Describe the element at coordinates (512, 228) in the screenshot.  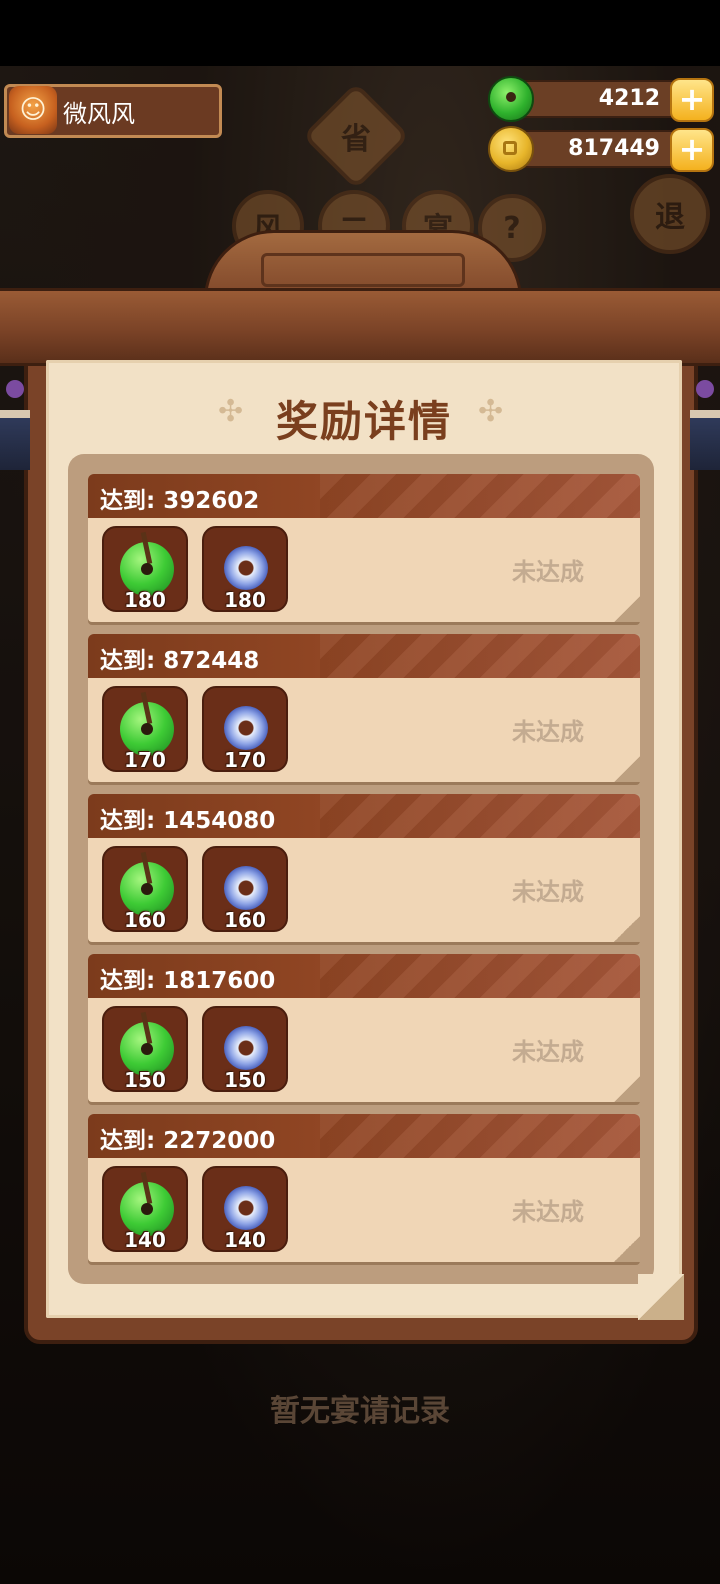
I see `help-icon: ?` at that location.